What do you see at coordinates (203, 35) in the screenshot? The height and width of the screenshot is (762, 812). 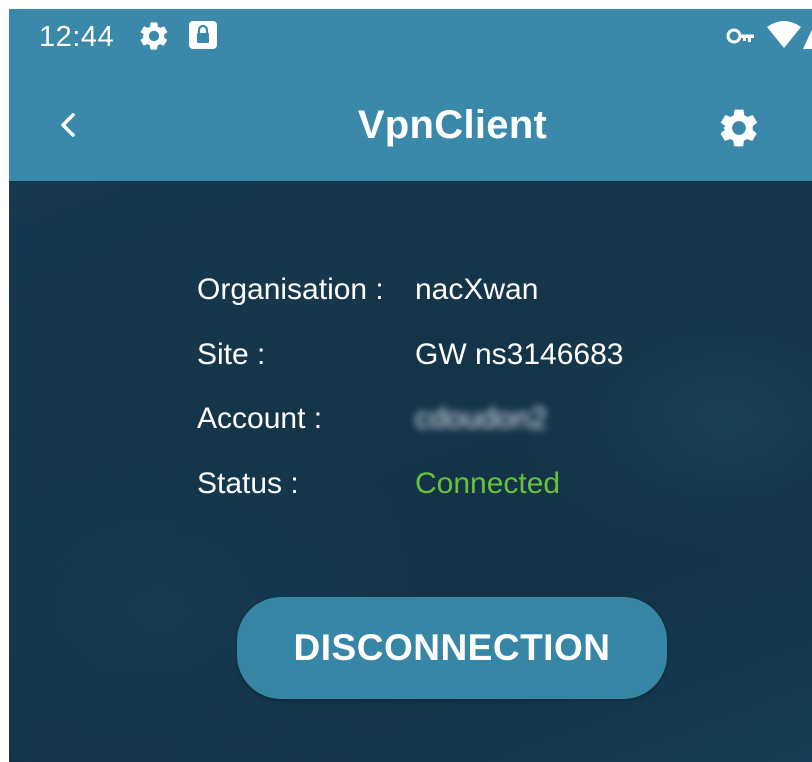 I see `lock-icon` at bounding box center [203, 35].